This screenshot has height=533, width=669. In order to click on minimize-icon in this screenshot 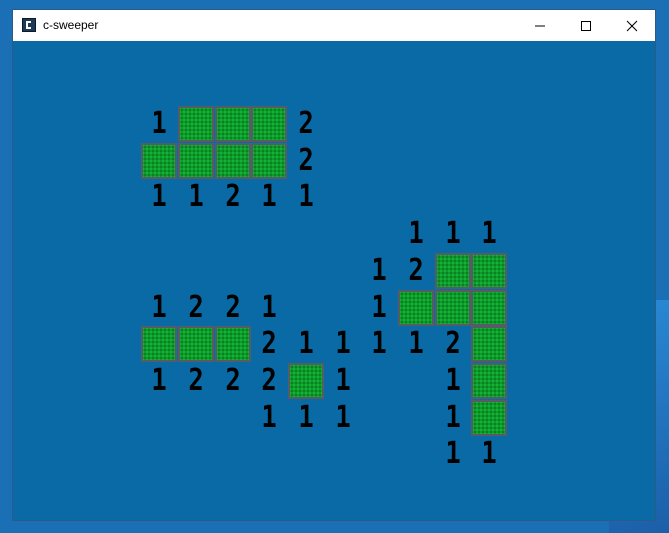, I will do `click(540, 25)`.